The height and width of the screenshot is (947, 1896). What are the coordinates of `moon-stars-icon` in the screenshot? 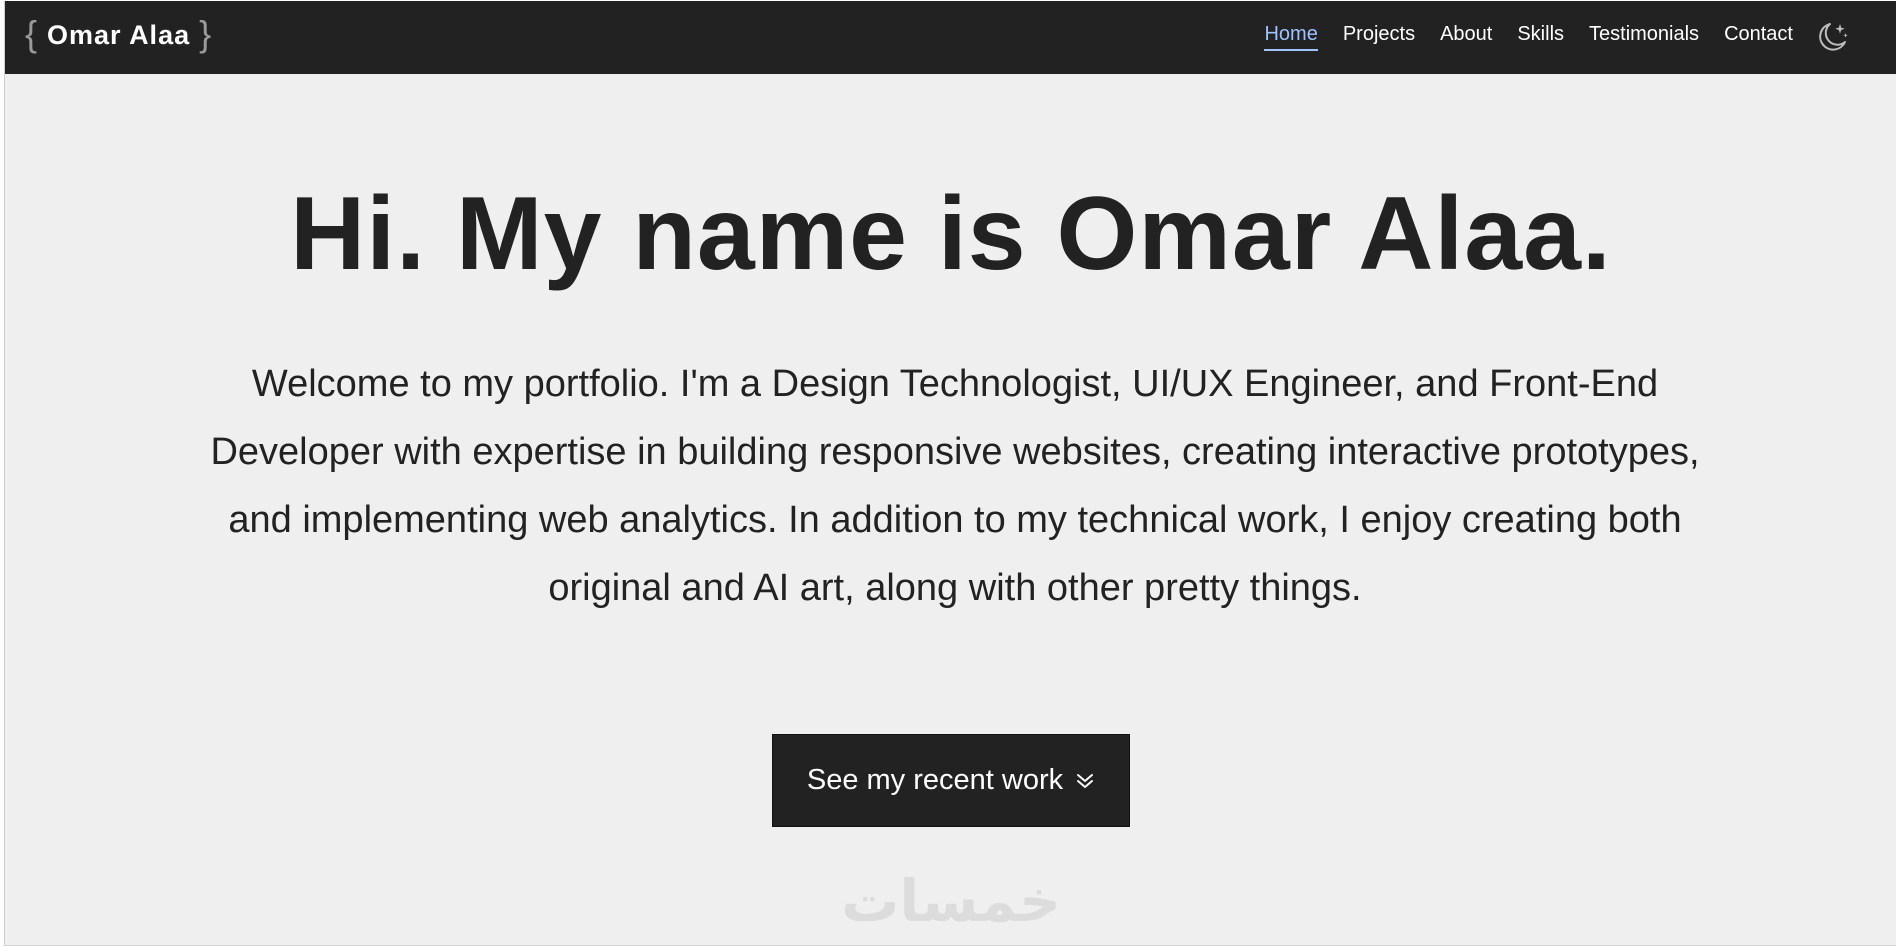 It's located at (1833, 37).